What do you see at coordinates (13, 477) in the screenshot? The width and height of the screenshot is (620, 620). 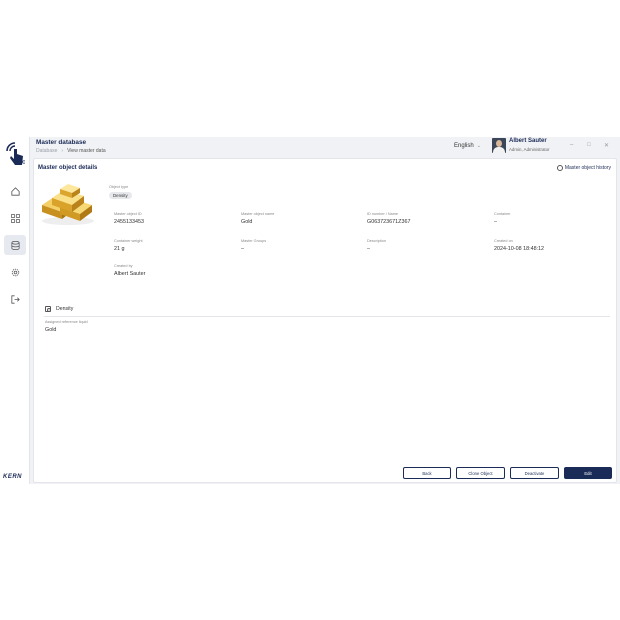 I see `kern-logo: KERN` at bounding box center [13, 477].